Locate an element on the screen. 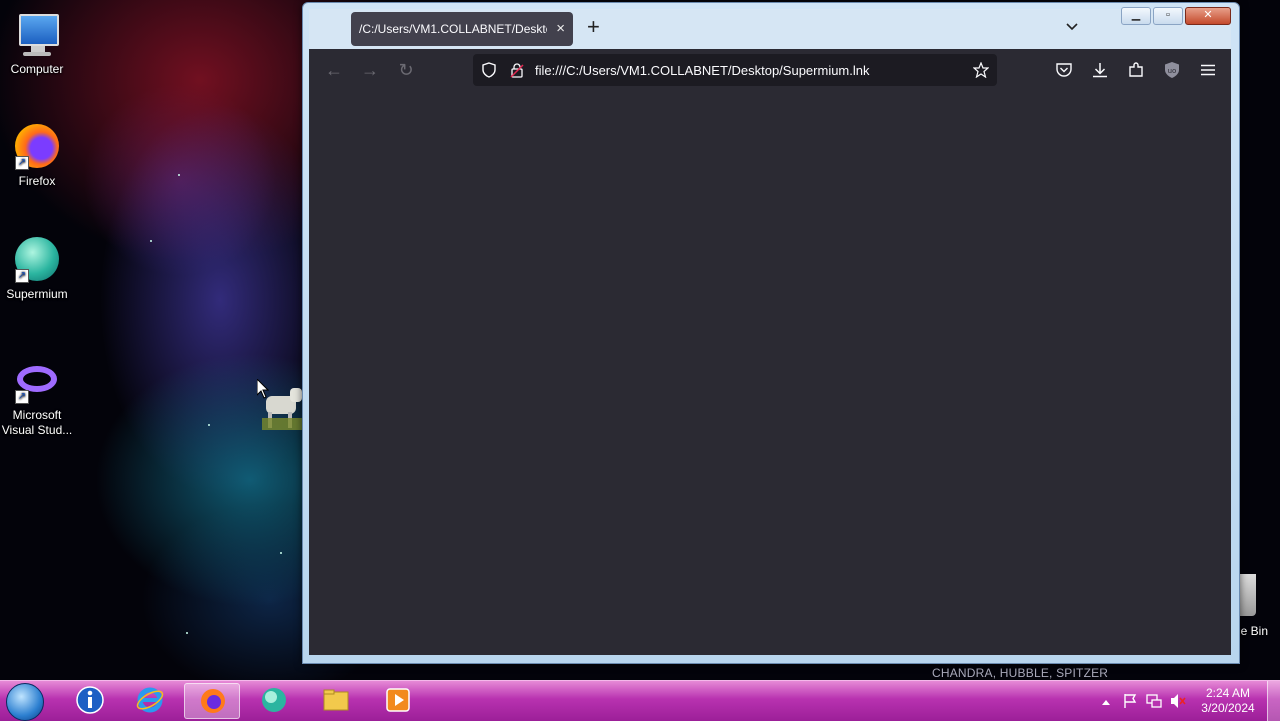  maximize-button: ▫ is located at coordinates (1168, 16).